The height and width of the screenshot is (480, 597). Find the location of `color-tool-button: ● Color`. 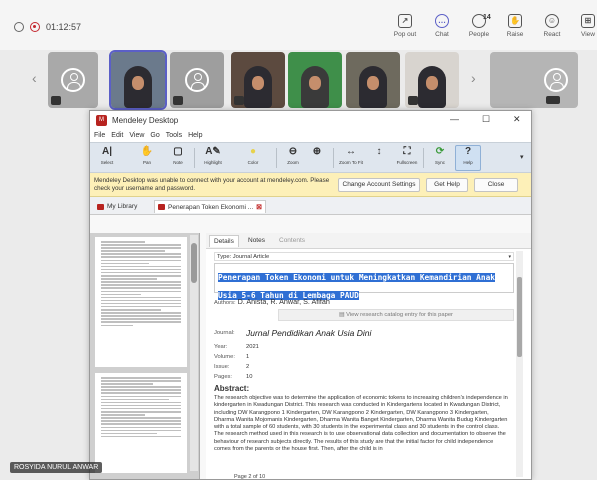

color-tool-button: ● Color is located at coordinates (253, 155).